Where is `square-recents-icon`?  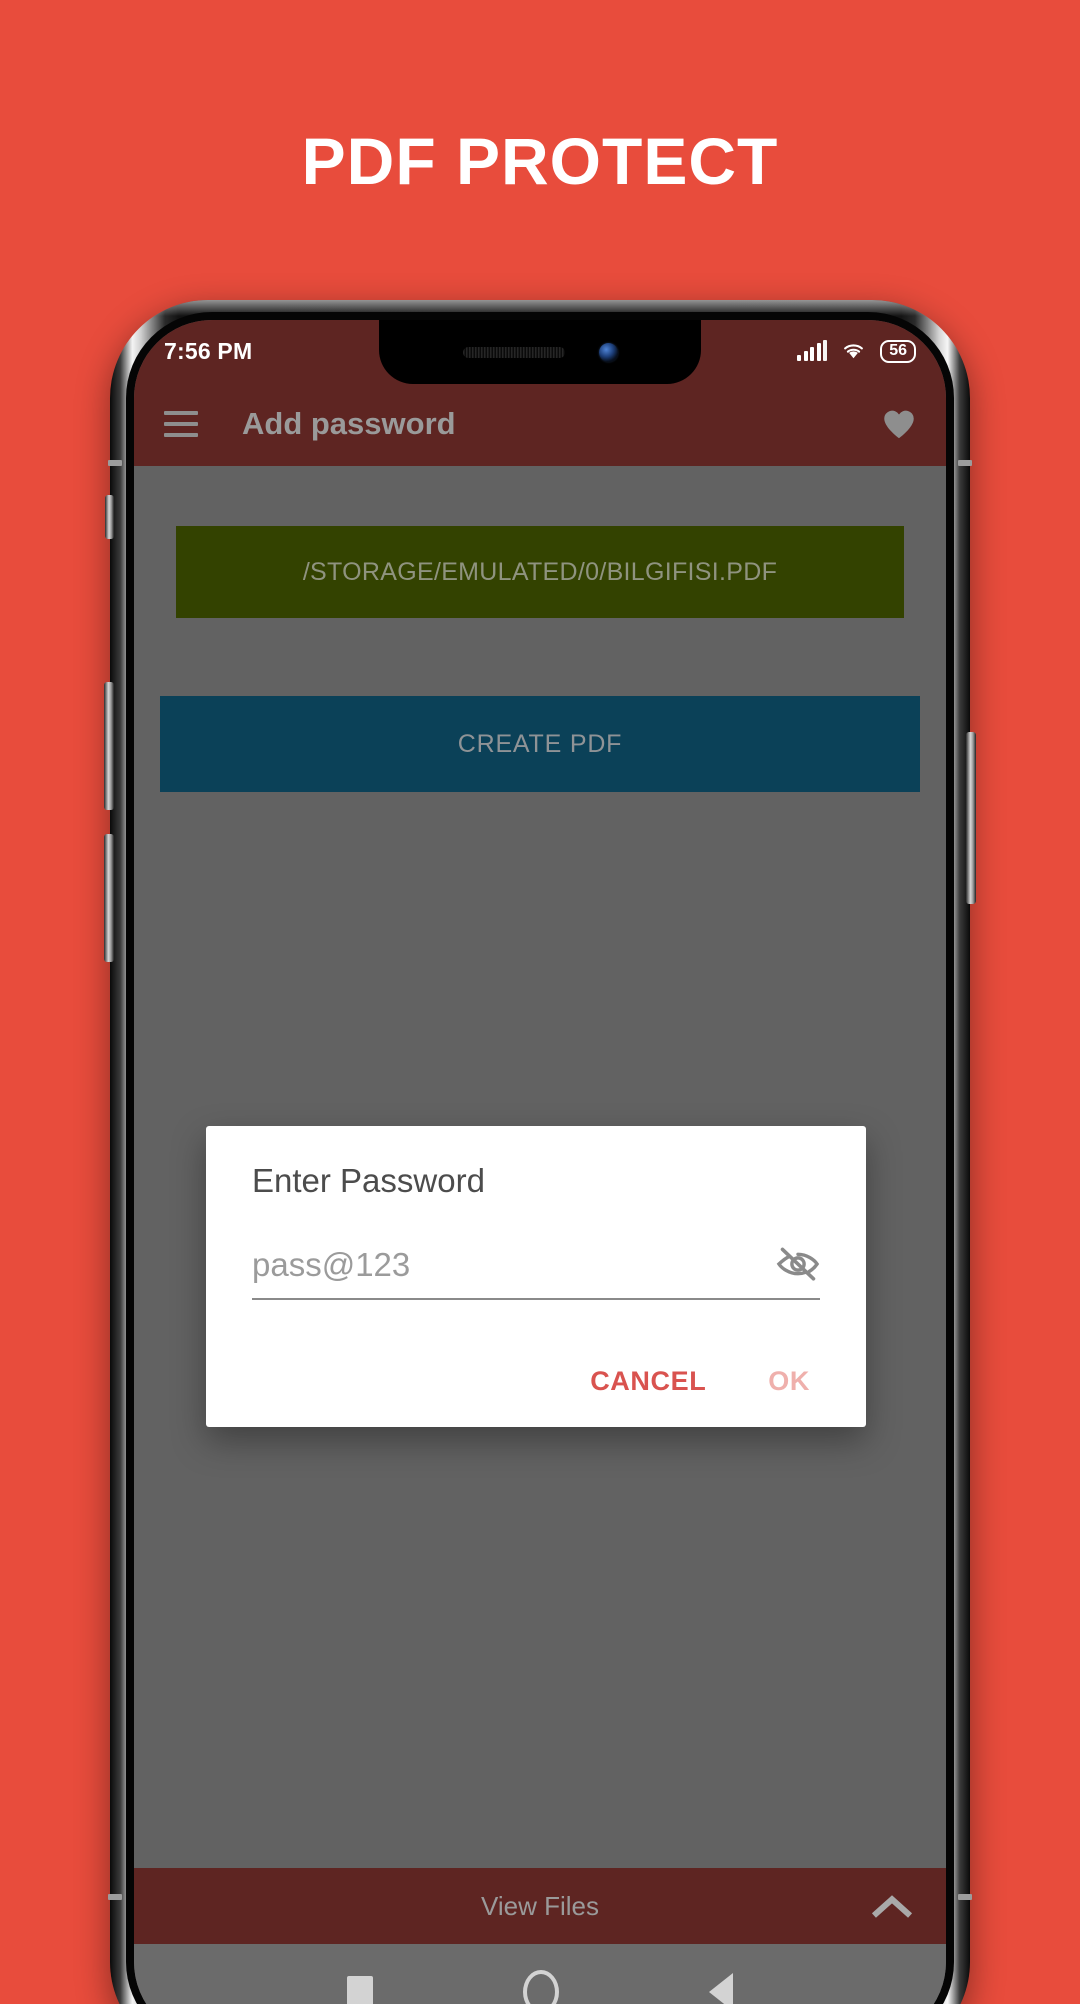 square-recents-icon is located at coordinates (360, 1990).